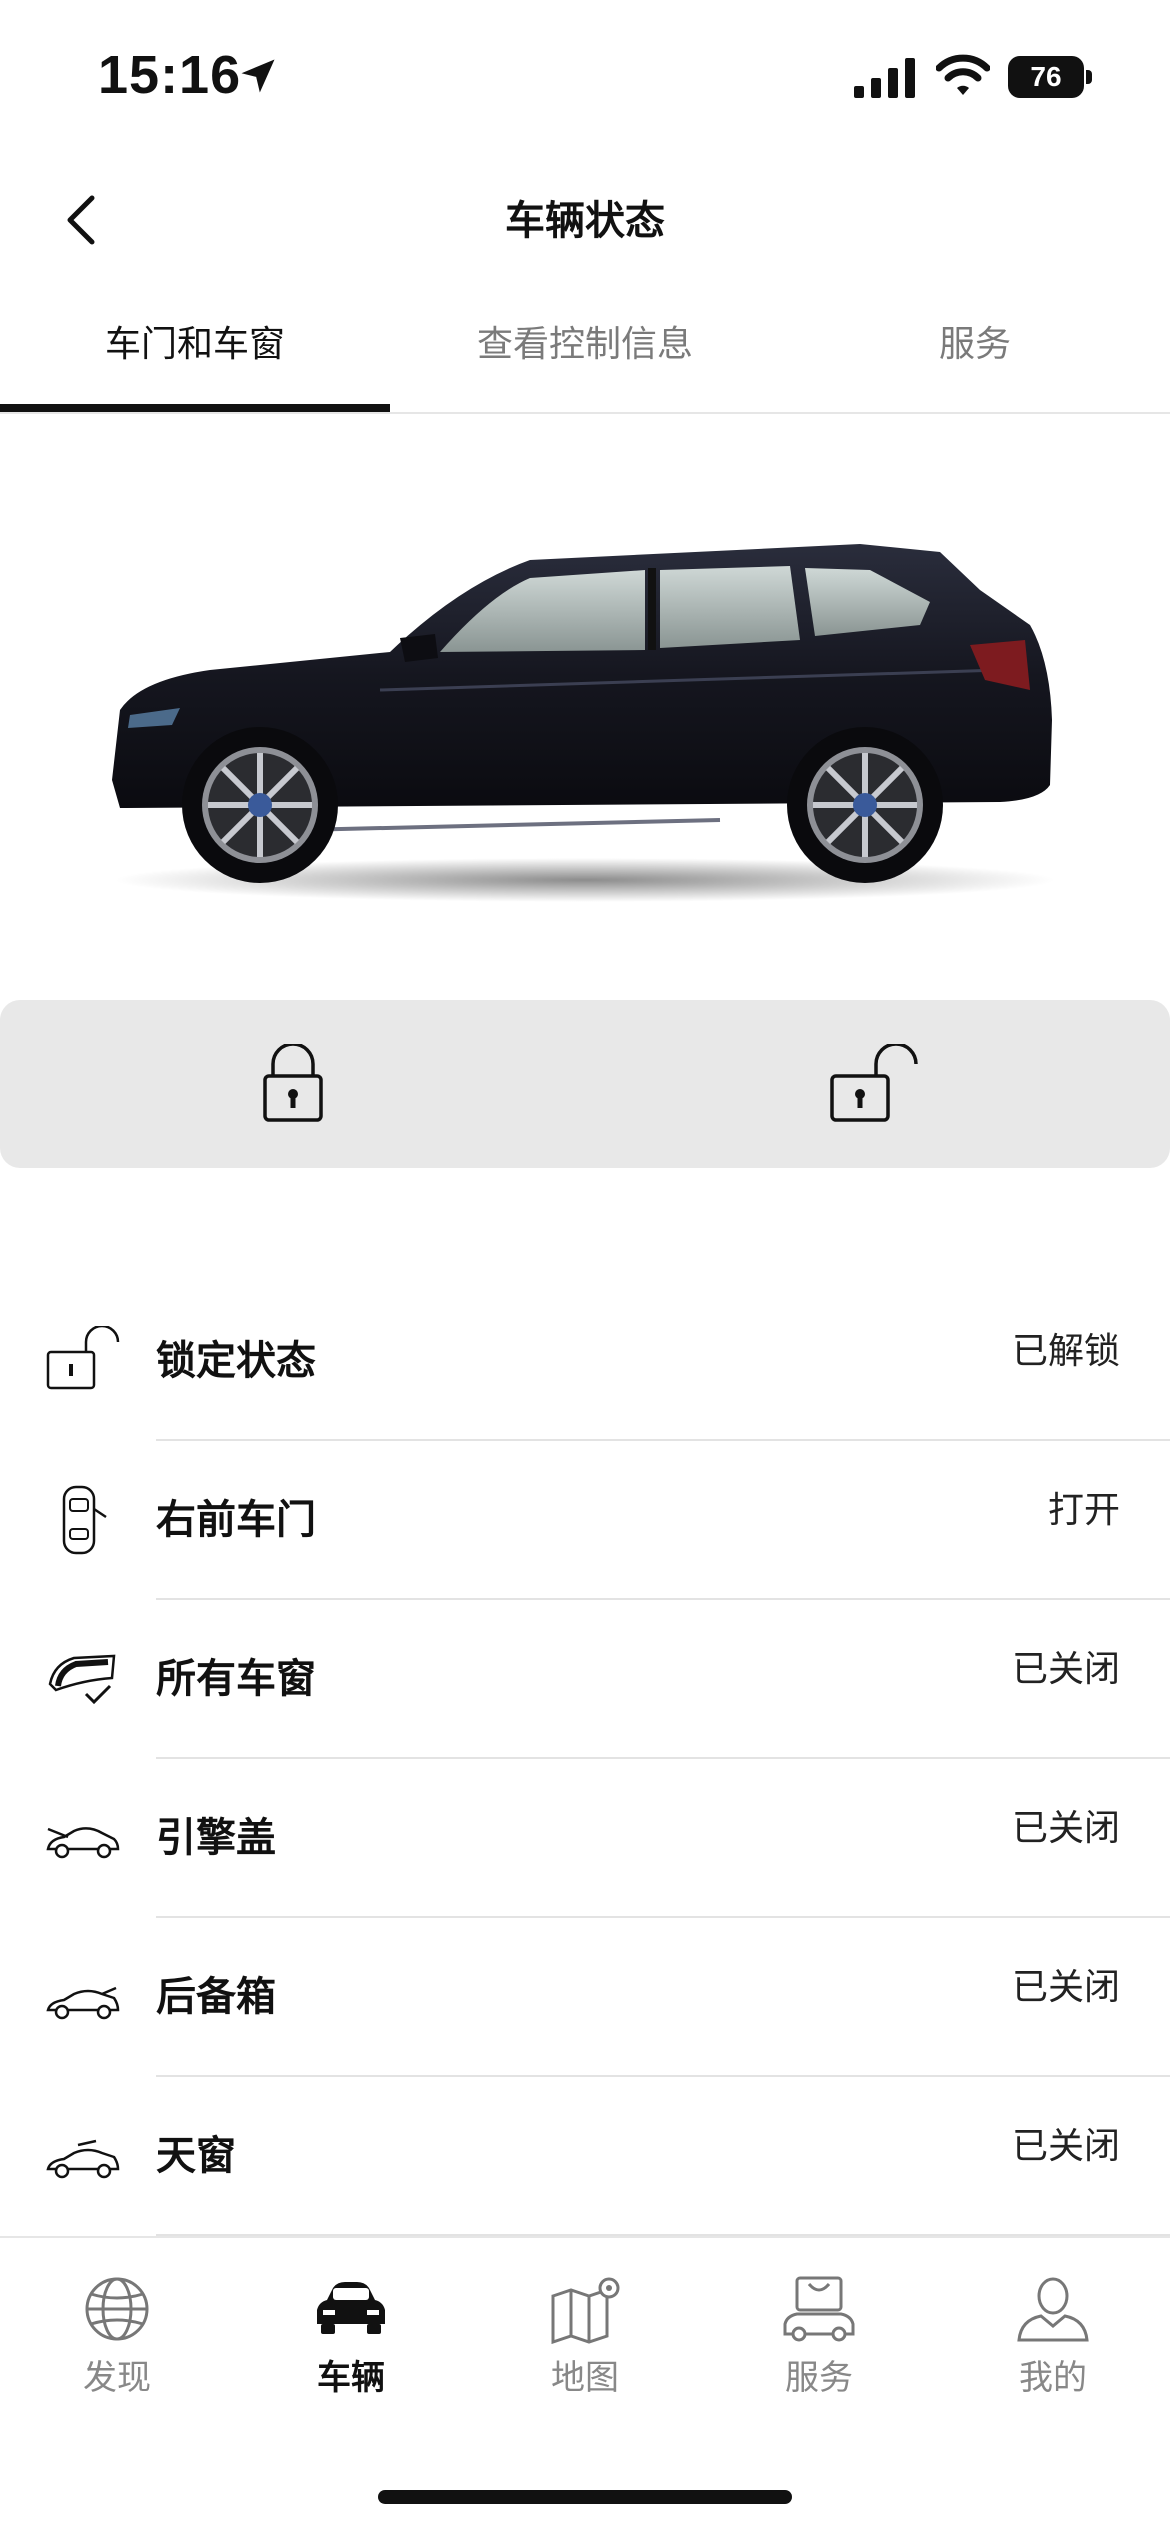  I want to click on vehicle-image, so click(583, 723).